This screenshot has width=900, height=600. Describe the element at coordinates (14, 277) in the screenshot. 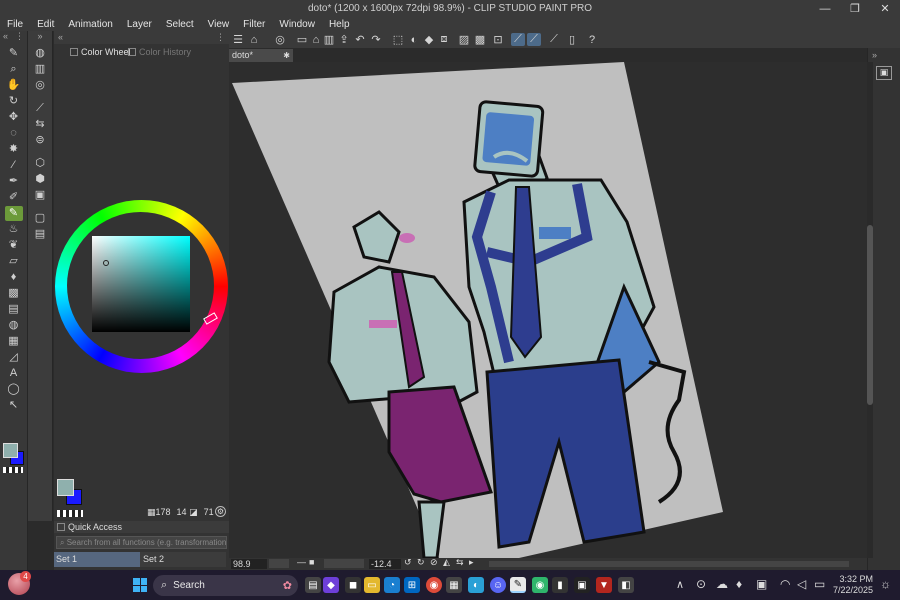

I see `blend-icon: ♦` at that location.